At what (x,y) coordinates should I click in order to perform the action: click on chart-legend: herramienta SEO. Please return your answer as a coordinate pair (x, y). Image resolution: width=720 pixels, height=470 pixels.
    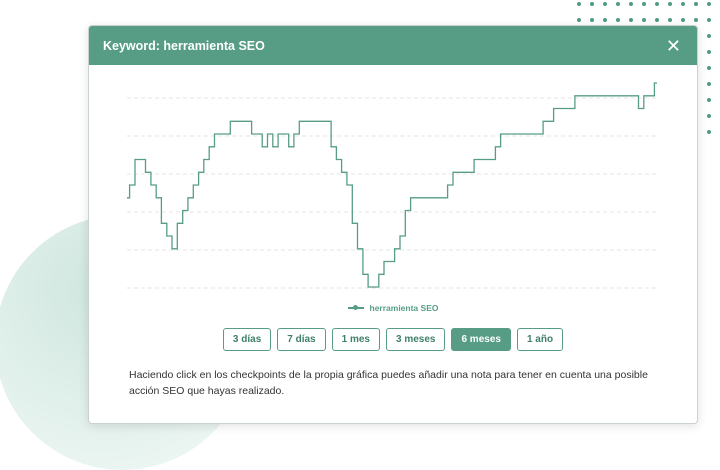
    Looking at the image, I should click on (393, 308).